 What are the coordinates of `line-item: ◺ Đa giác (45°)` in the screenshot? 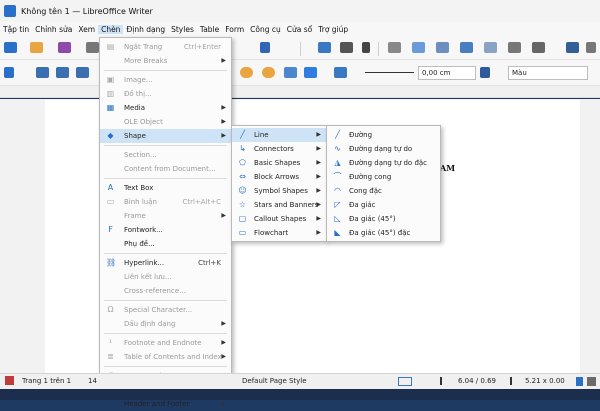 It's located at (383, 219).